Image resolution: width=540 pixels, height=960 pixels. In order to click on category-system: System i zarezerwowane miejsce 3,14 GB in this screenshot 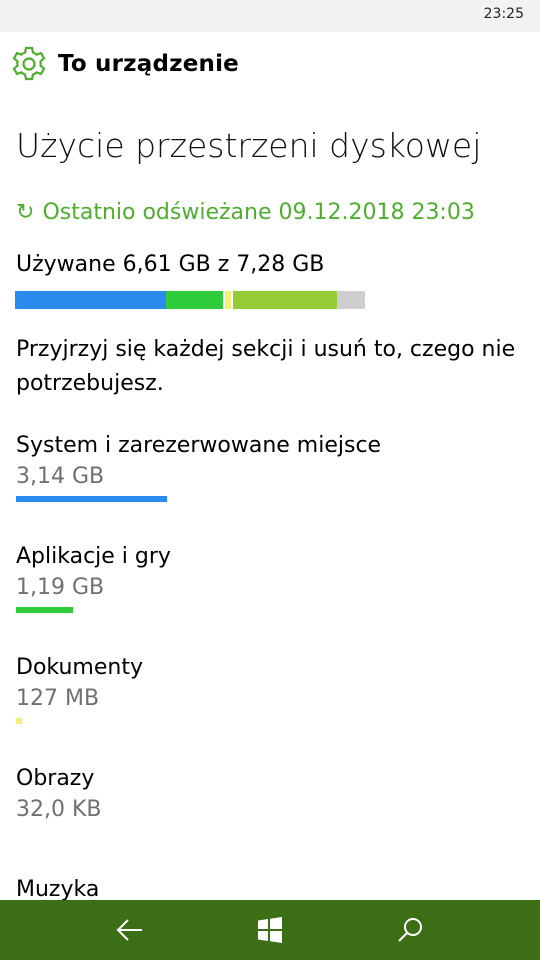, I will do `click(266, 466)`.